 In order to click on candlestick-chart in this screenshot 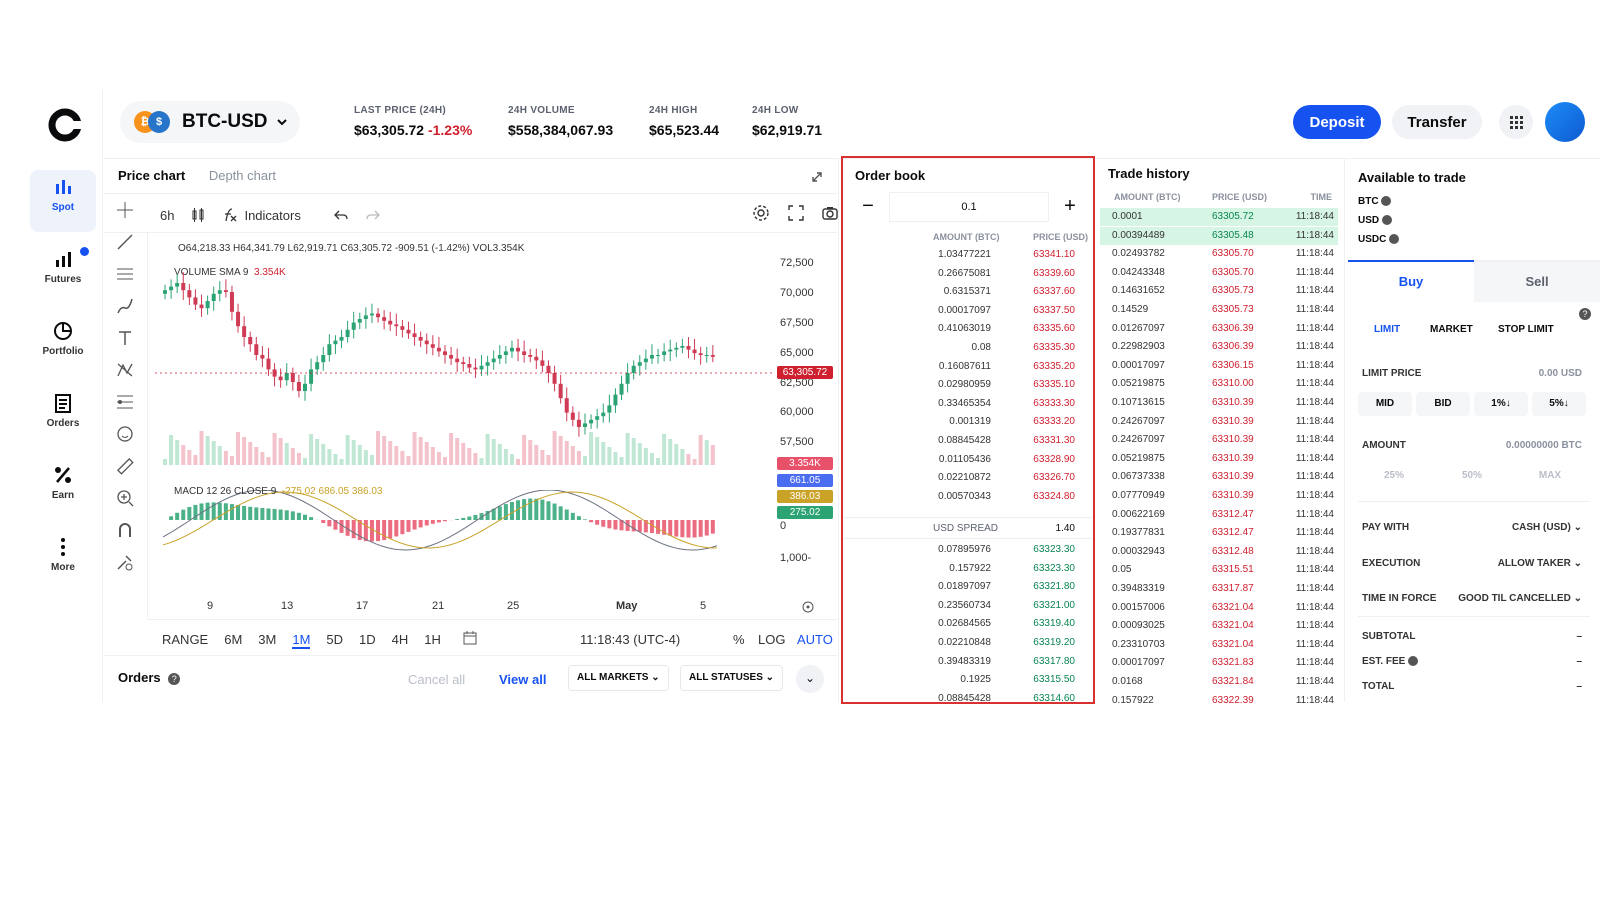, I will do `click(465, 365)`.